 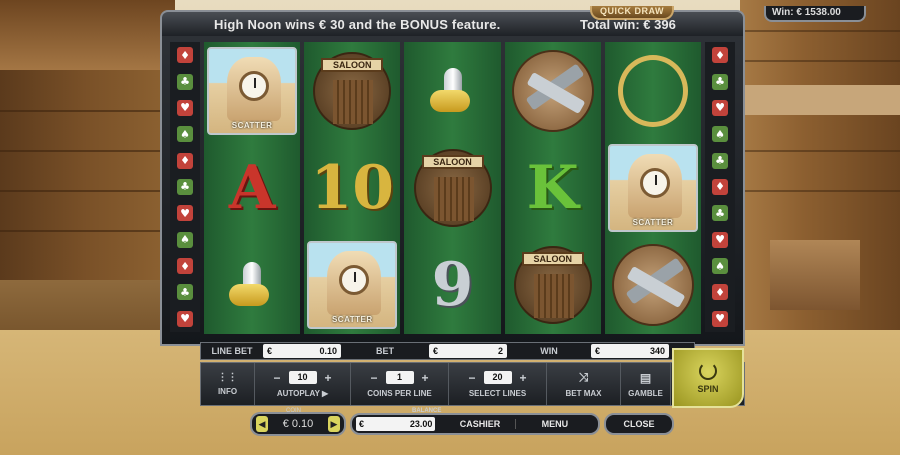 I want to click on card-symbol-text: A, so click(x=252, y=187).